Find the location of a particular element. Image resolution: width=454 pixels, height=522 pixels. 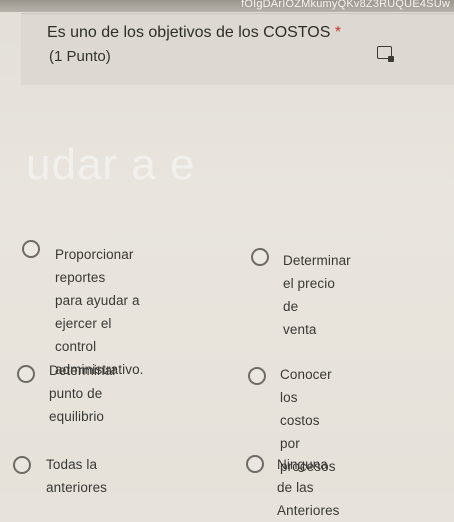

option-label: Ninguna de las Anteriores is located at coordinates (308, 487).